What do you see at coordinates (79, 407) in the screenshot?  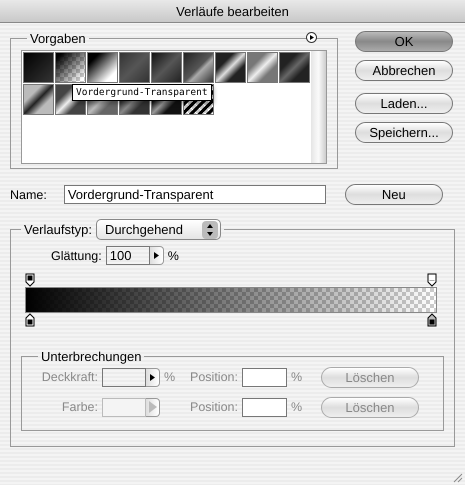 I see `stop-field-label: Farbe:` at bounding box center [79, 407].